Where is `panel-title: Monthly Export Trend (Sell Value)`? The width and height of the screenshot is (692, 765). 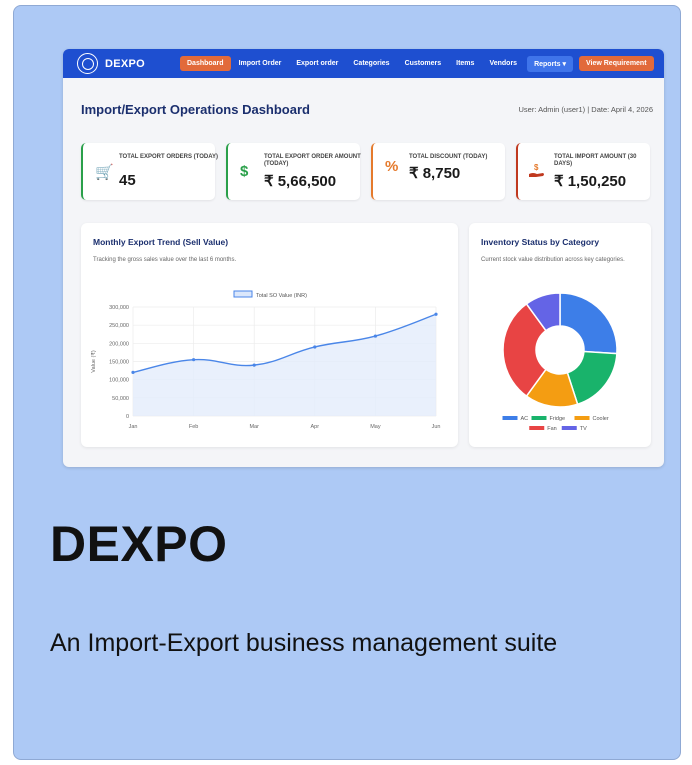 panel-title: Monthly Export Trend (Sell Value) is located at coordinates (161, 242).